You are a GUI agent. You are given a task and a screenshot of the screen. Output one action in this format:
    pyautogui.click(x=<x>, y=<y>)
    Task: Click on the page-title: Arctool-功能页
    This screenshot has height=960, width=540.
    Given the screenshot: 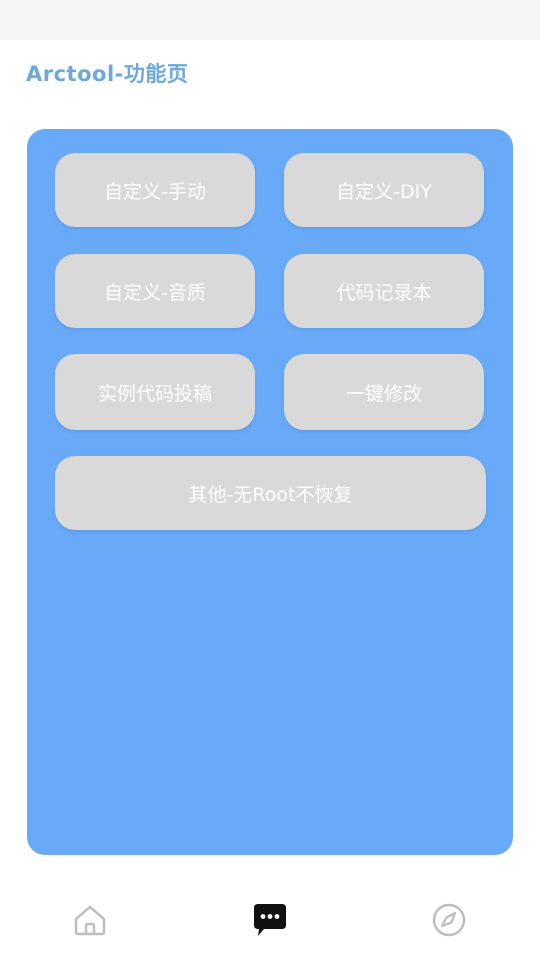 What is the action you would take?
    pyautogui.click(x=107, y=74)
    